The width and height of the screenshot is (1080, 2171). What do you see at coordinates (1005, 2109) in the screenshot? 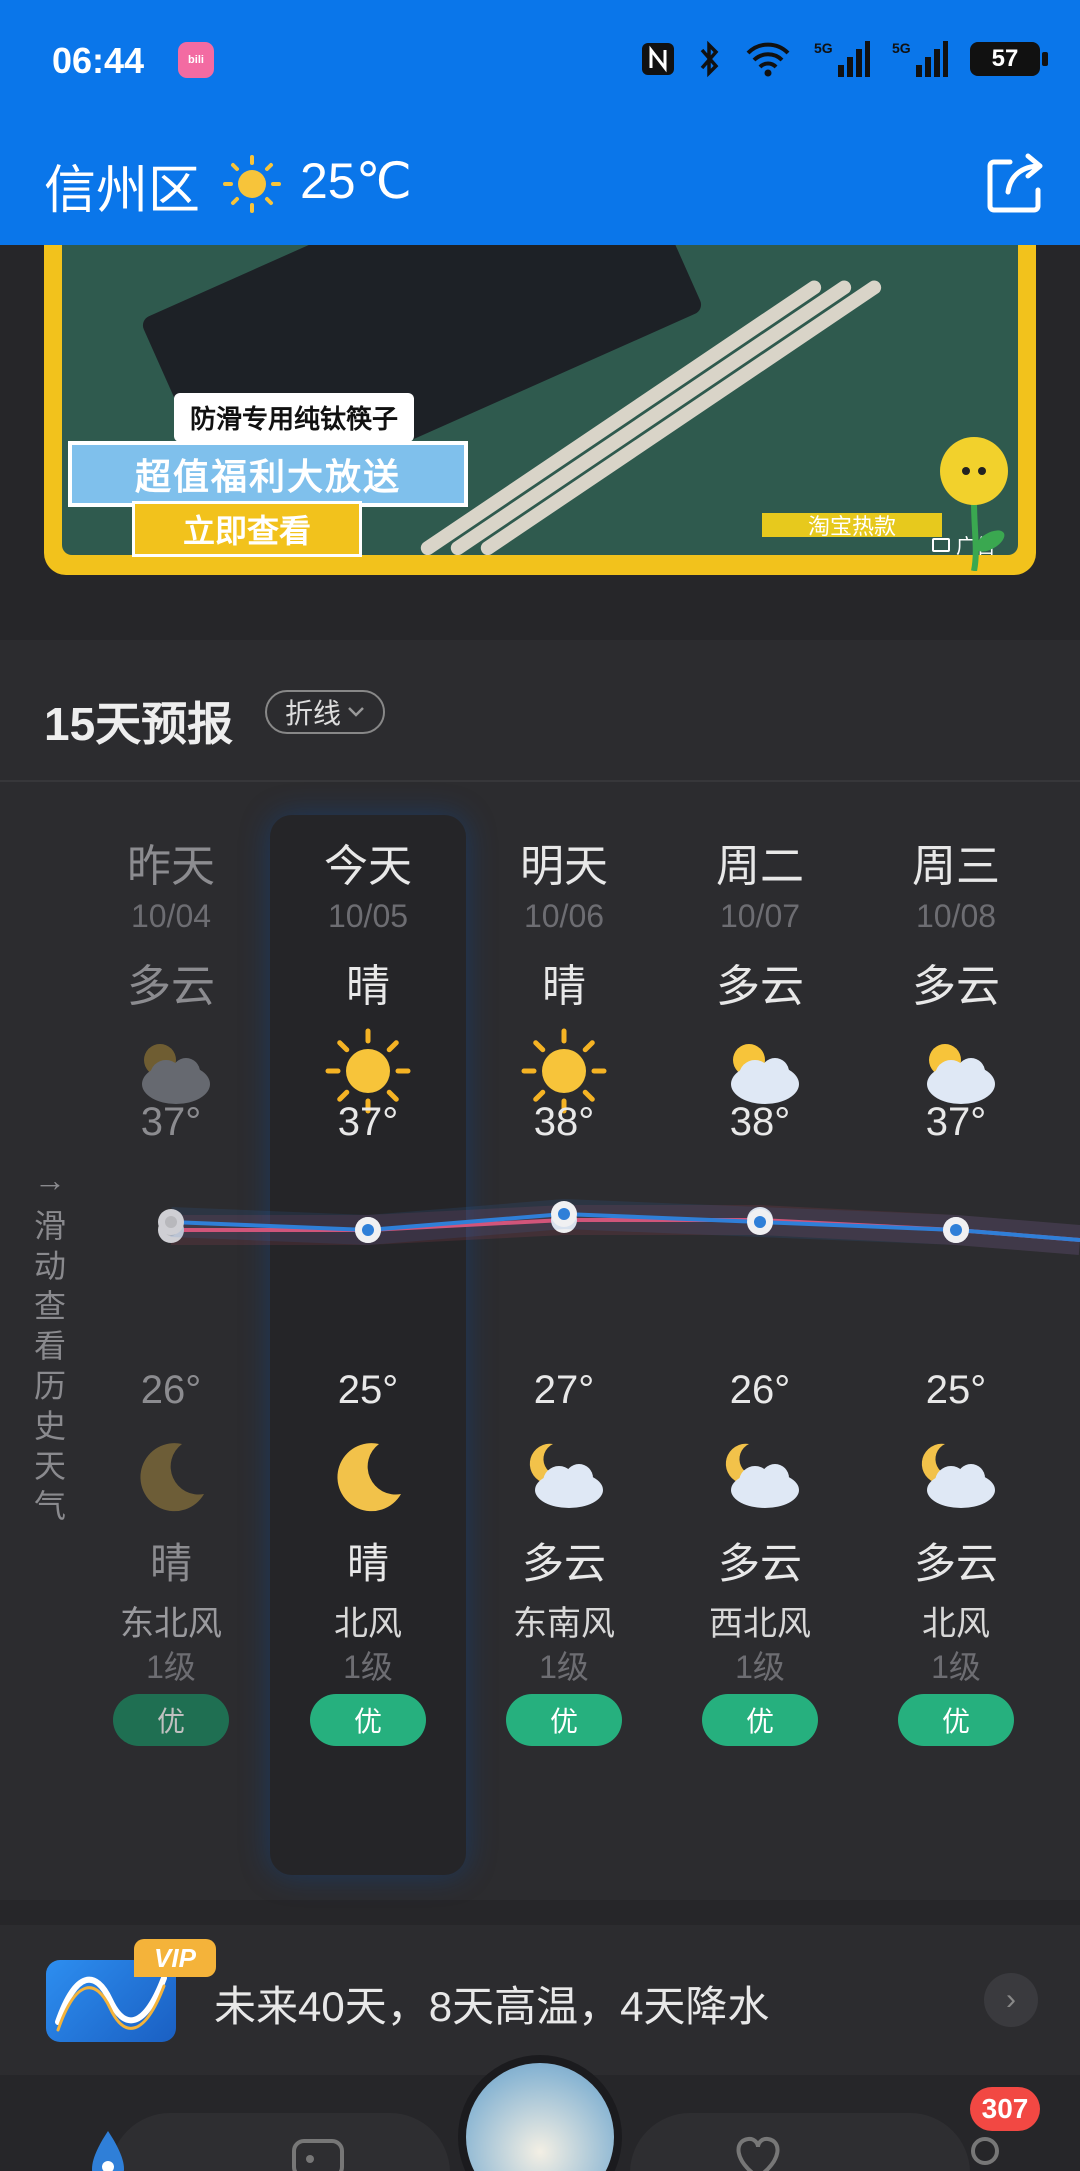
I see `notification-badge: 307` at bounding box center [1005, 2109].